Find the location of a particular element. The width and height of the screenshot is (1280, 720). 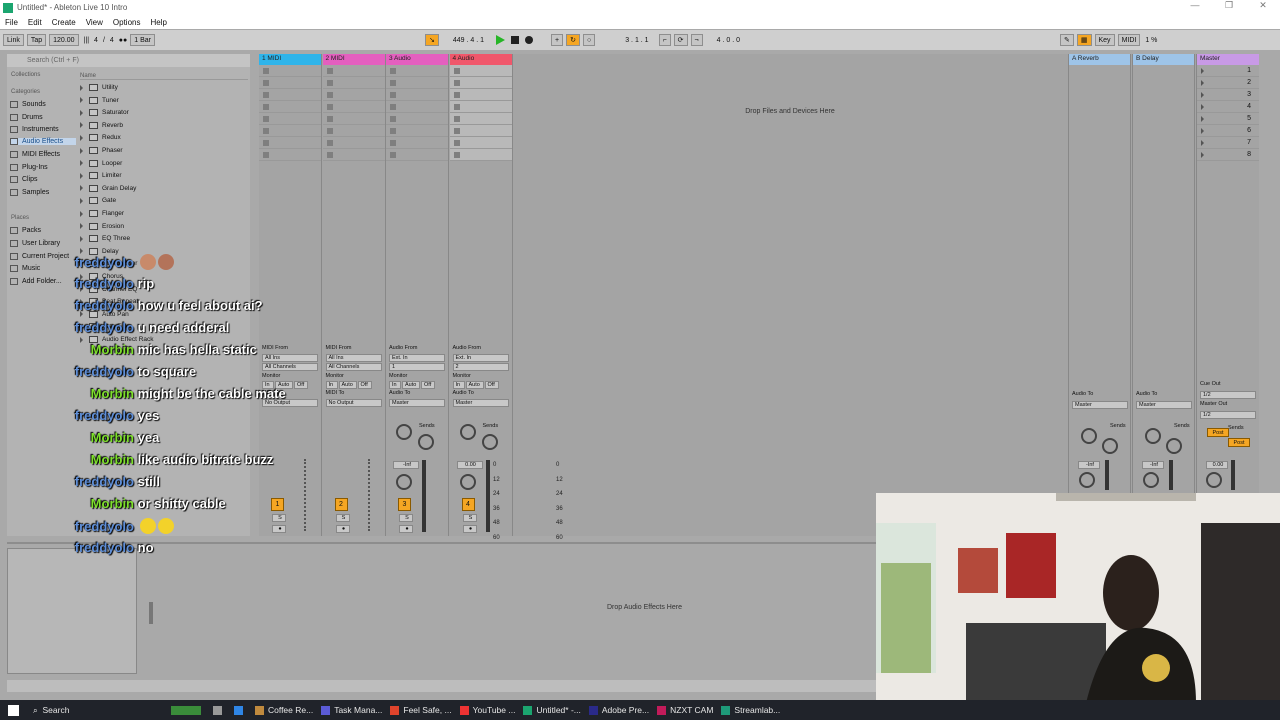

place-music: Music is located at coordinates (25, 268).